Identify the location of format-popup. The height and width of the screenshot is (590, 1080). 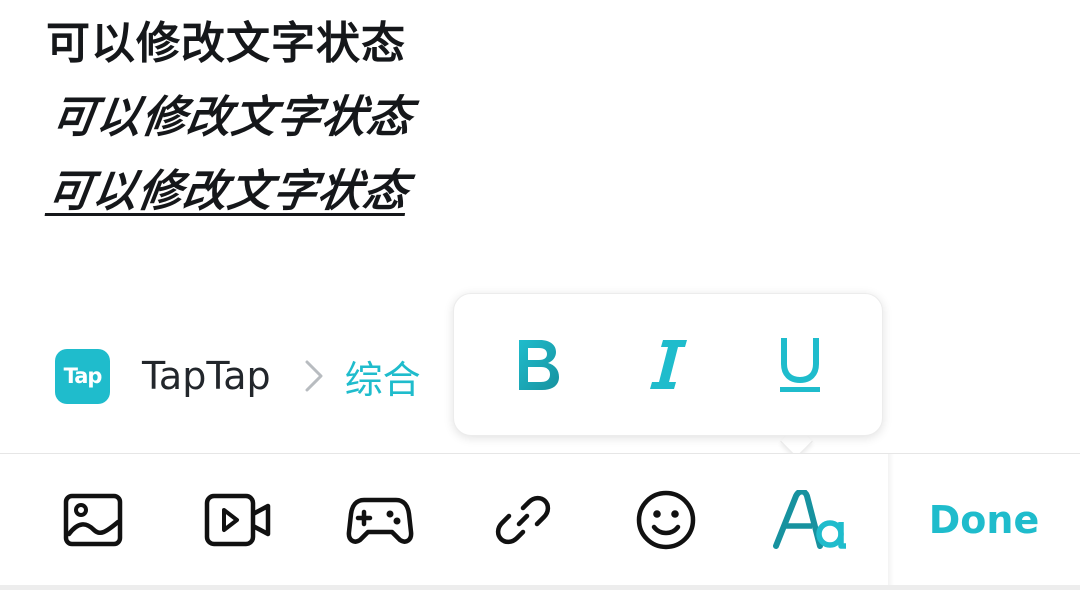
(668, 364).